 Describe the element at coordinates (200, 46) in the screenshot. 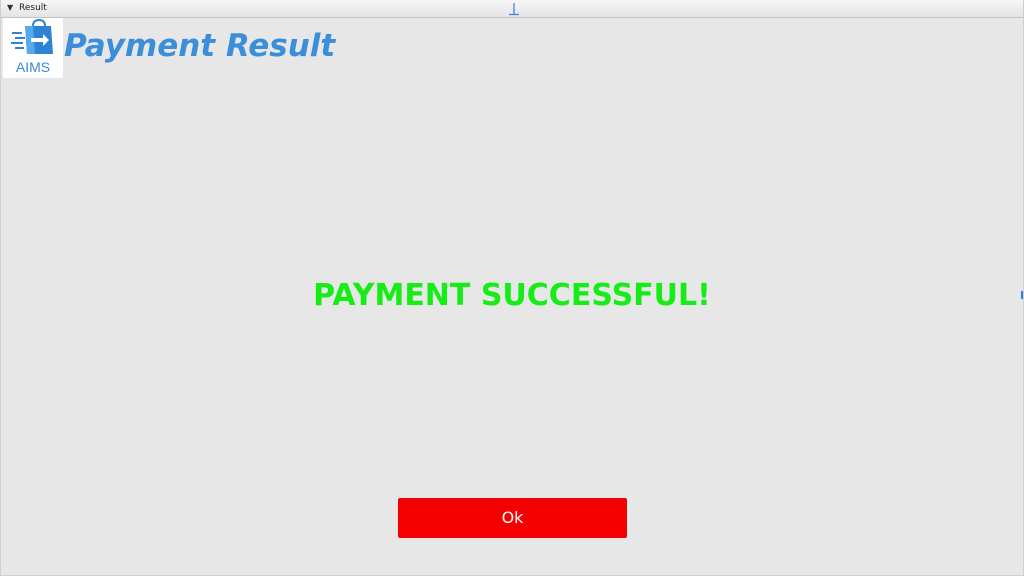

I see `page-title: Payment Result` at that location.